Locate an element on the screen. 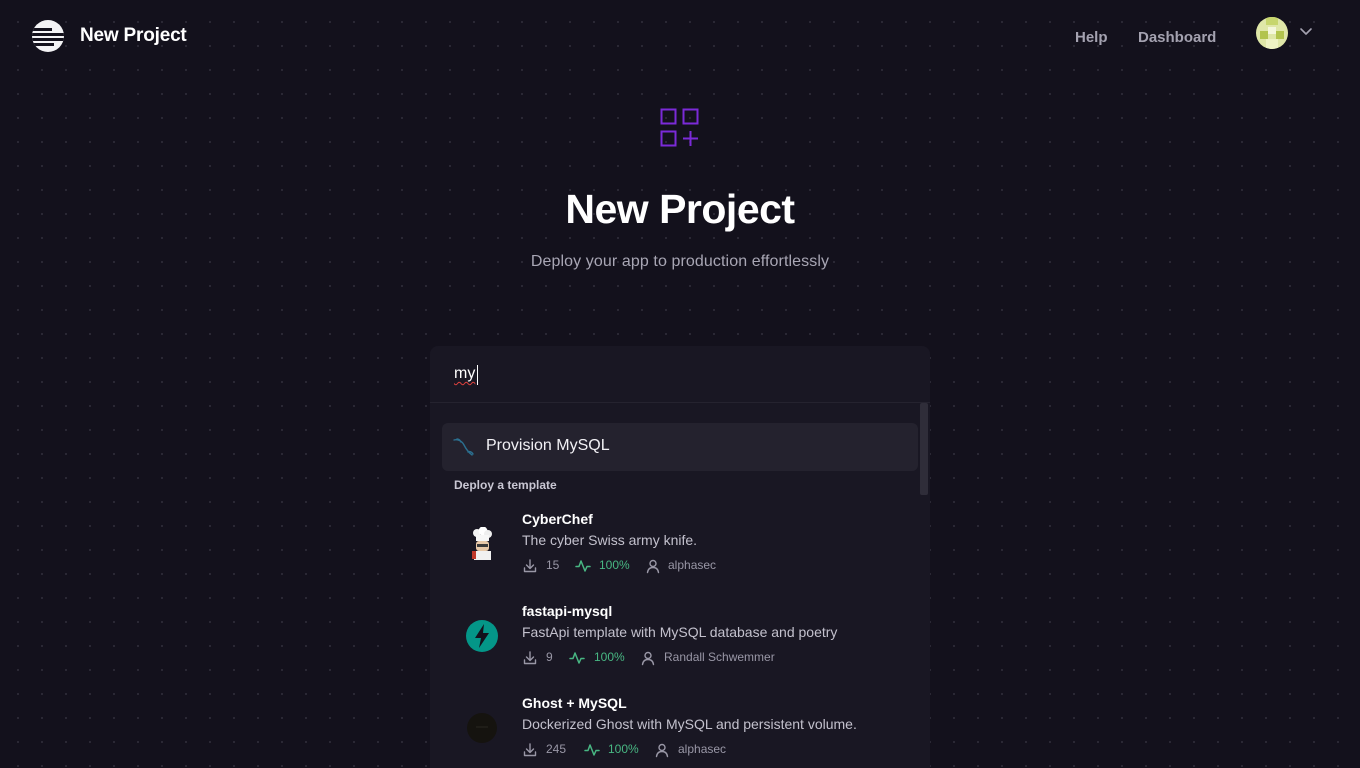 The width and height of the screenshot is (1360, 768). search-input-value: my is located at coordinates (465, 373).